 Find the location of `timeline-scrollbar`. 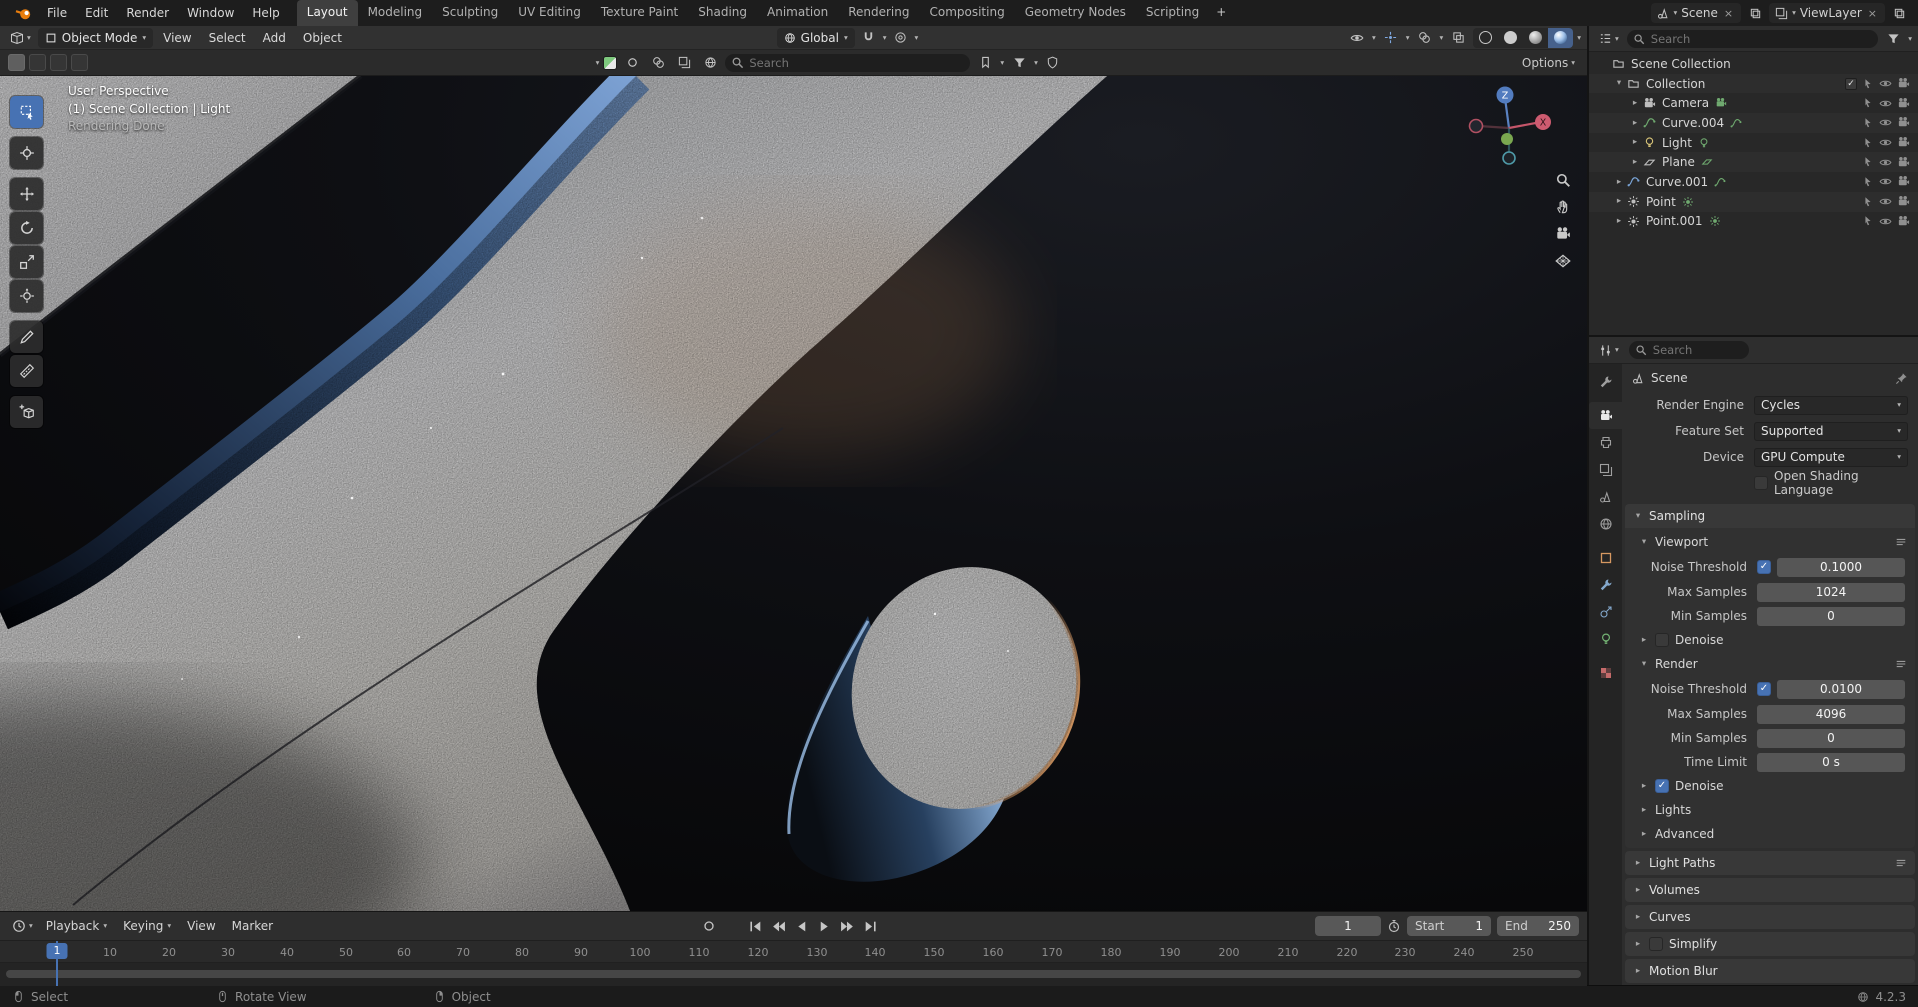

timeline-scrollbar is located at coordinates (793, 974).